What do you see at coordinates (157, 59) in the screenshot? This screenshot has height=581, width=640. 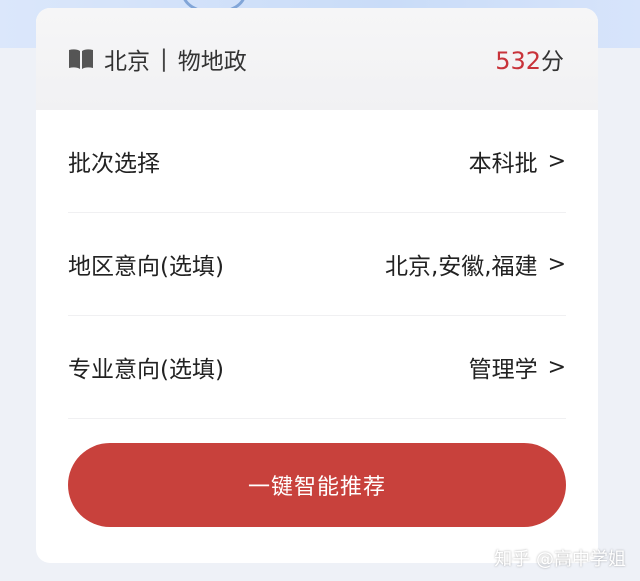 I see `header-info: 北京 | 物地政` at bounding box center [157, 59].